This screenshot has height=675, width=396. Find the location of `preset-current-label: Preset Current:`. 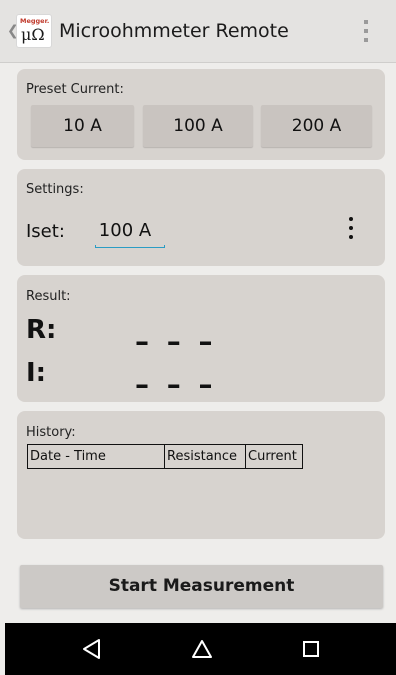

preset-current-label: Preset Current: is located at coordinates (75, 89).